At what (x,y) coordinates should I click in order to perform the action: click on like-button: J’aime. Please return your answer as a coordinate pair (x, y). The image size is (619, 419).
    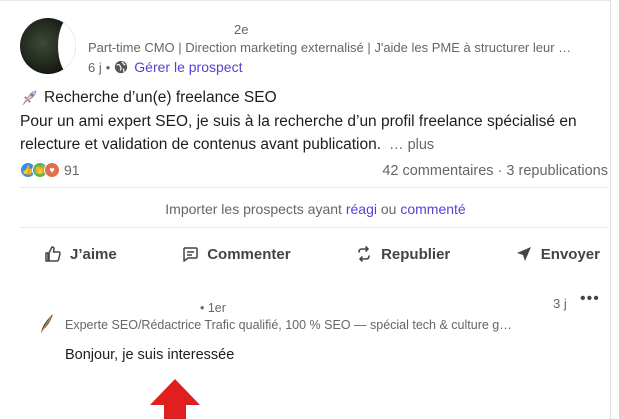
    Looking at the image, I should click on (80, 254).